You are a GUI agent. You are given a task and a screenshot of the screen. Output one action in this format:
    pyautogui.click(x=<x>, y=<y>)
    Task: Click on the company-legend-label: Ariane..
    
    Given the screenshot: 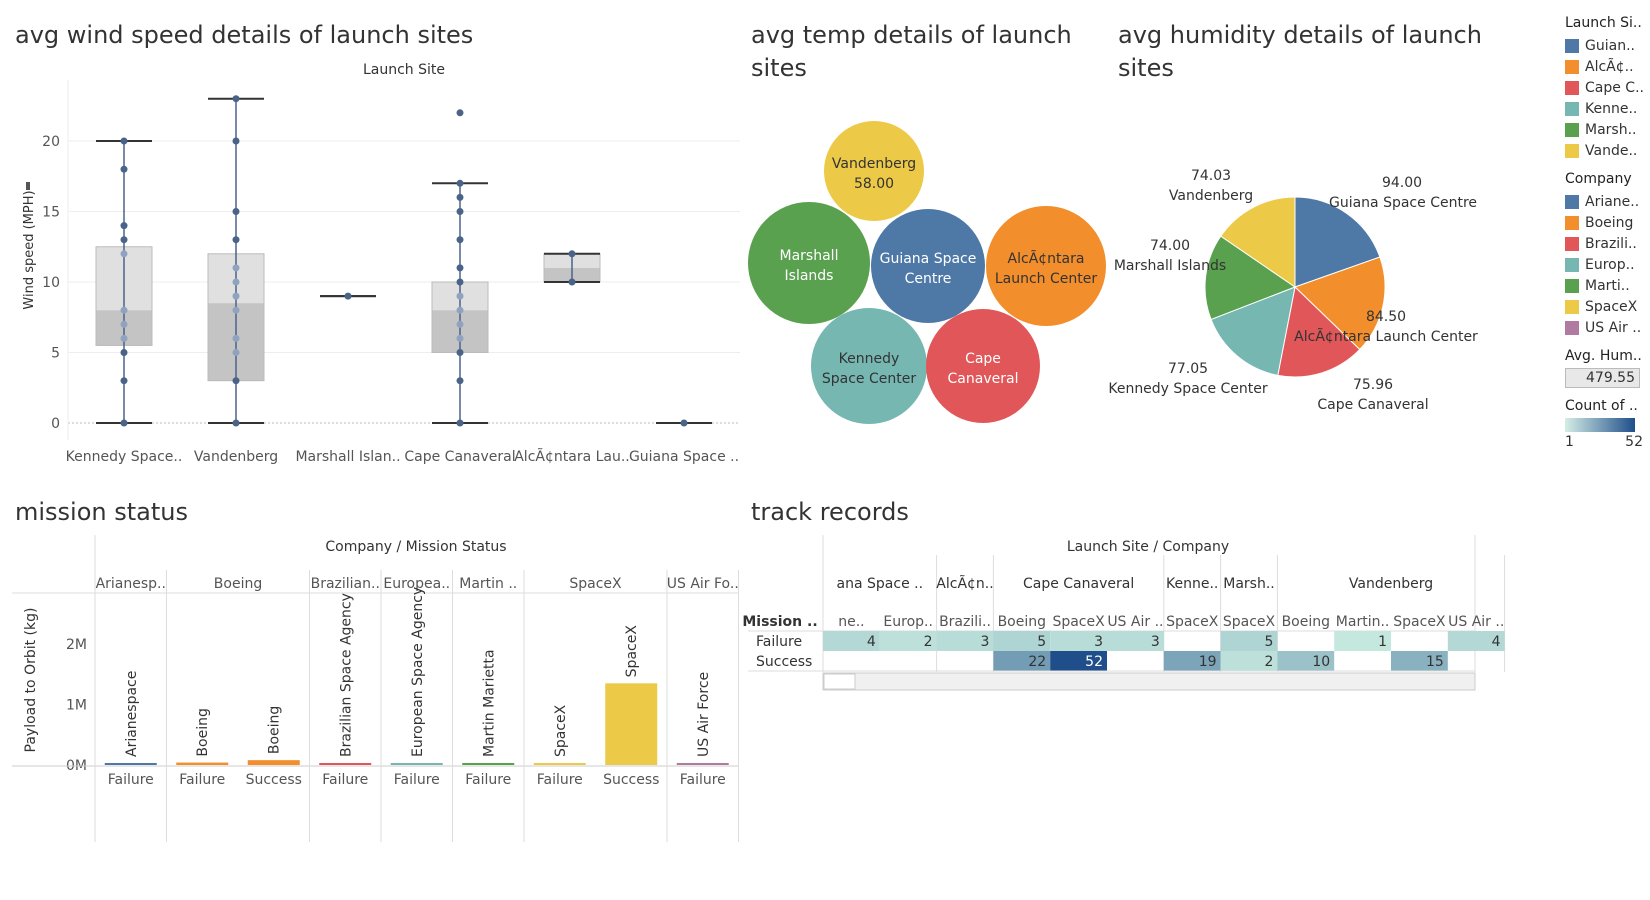 What is the action you would take?
    pyautogui.click(x=1612, y=201)
    